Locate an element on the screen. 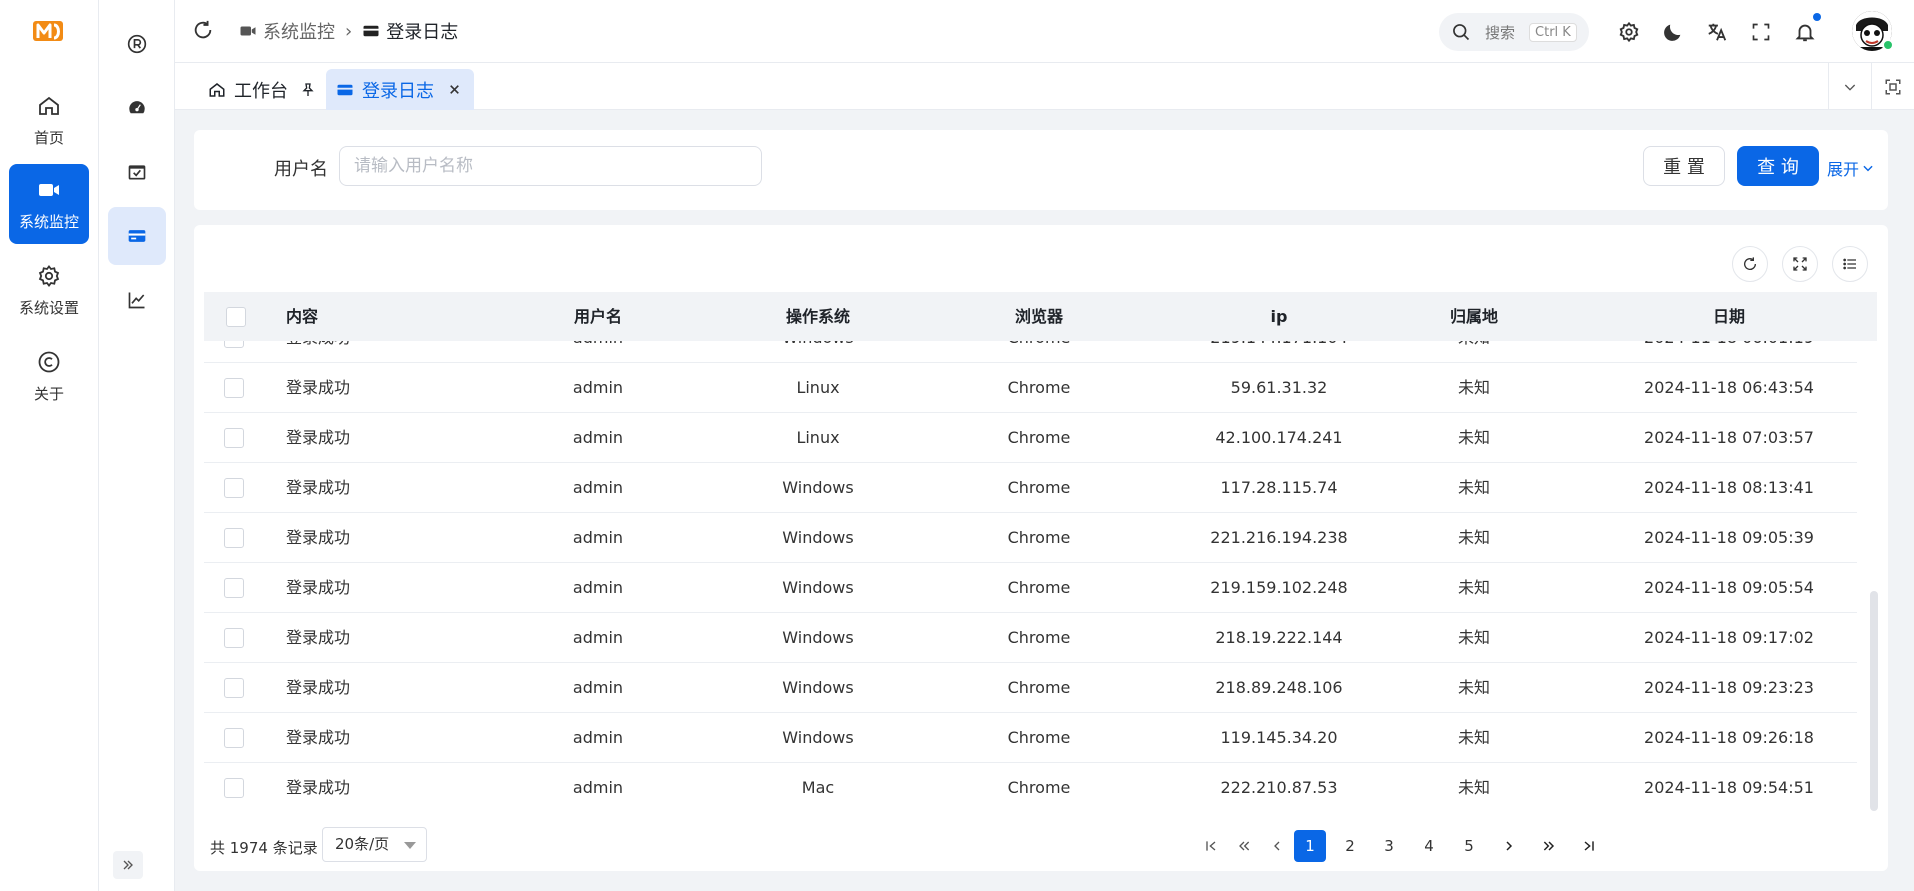 This screenshot has height=891, width=1914. tabs-bar: 工作台 登录日志 is located at coordinates (1044, 86).